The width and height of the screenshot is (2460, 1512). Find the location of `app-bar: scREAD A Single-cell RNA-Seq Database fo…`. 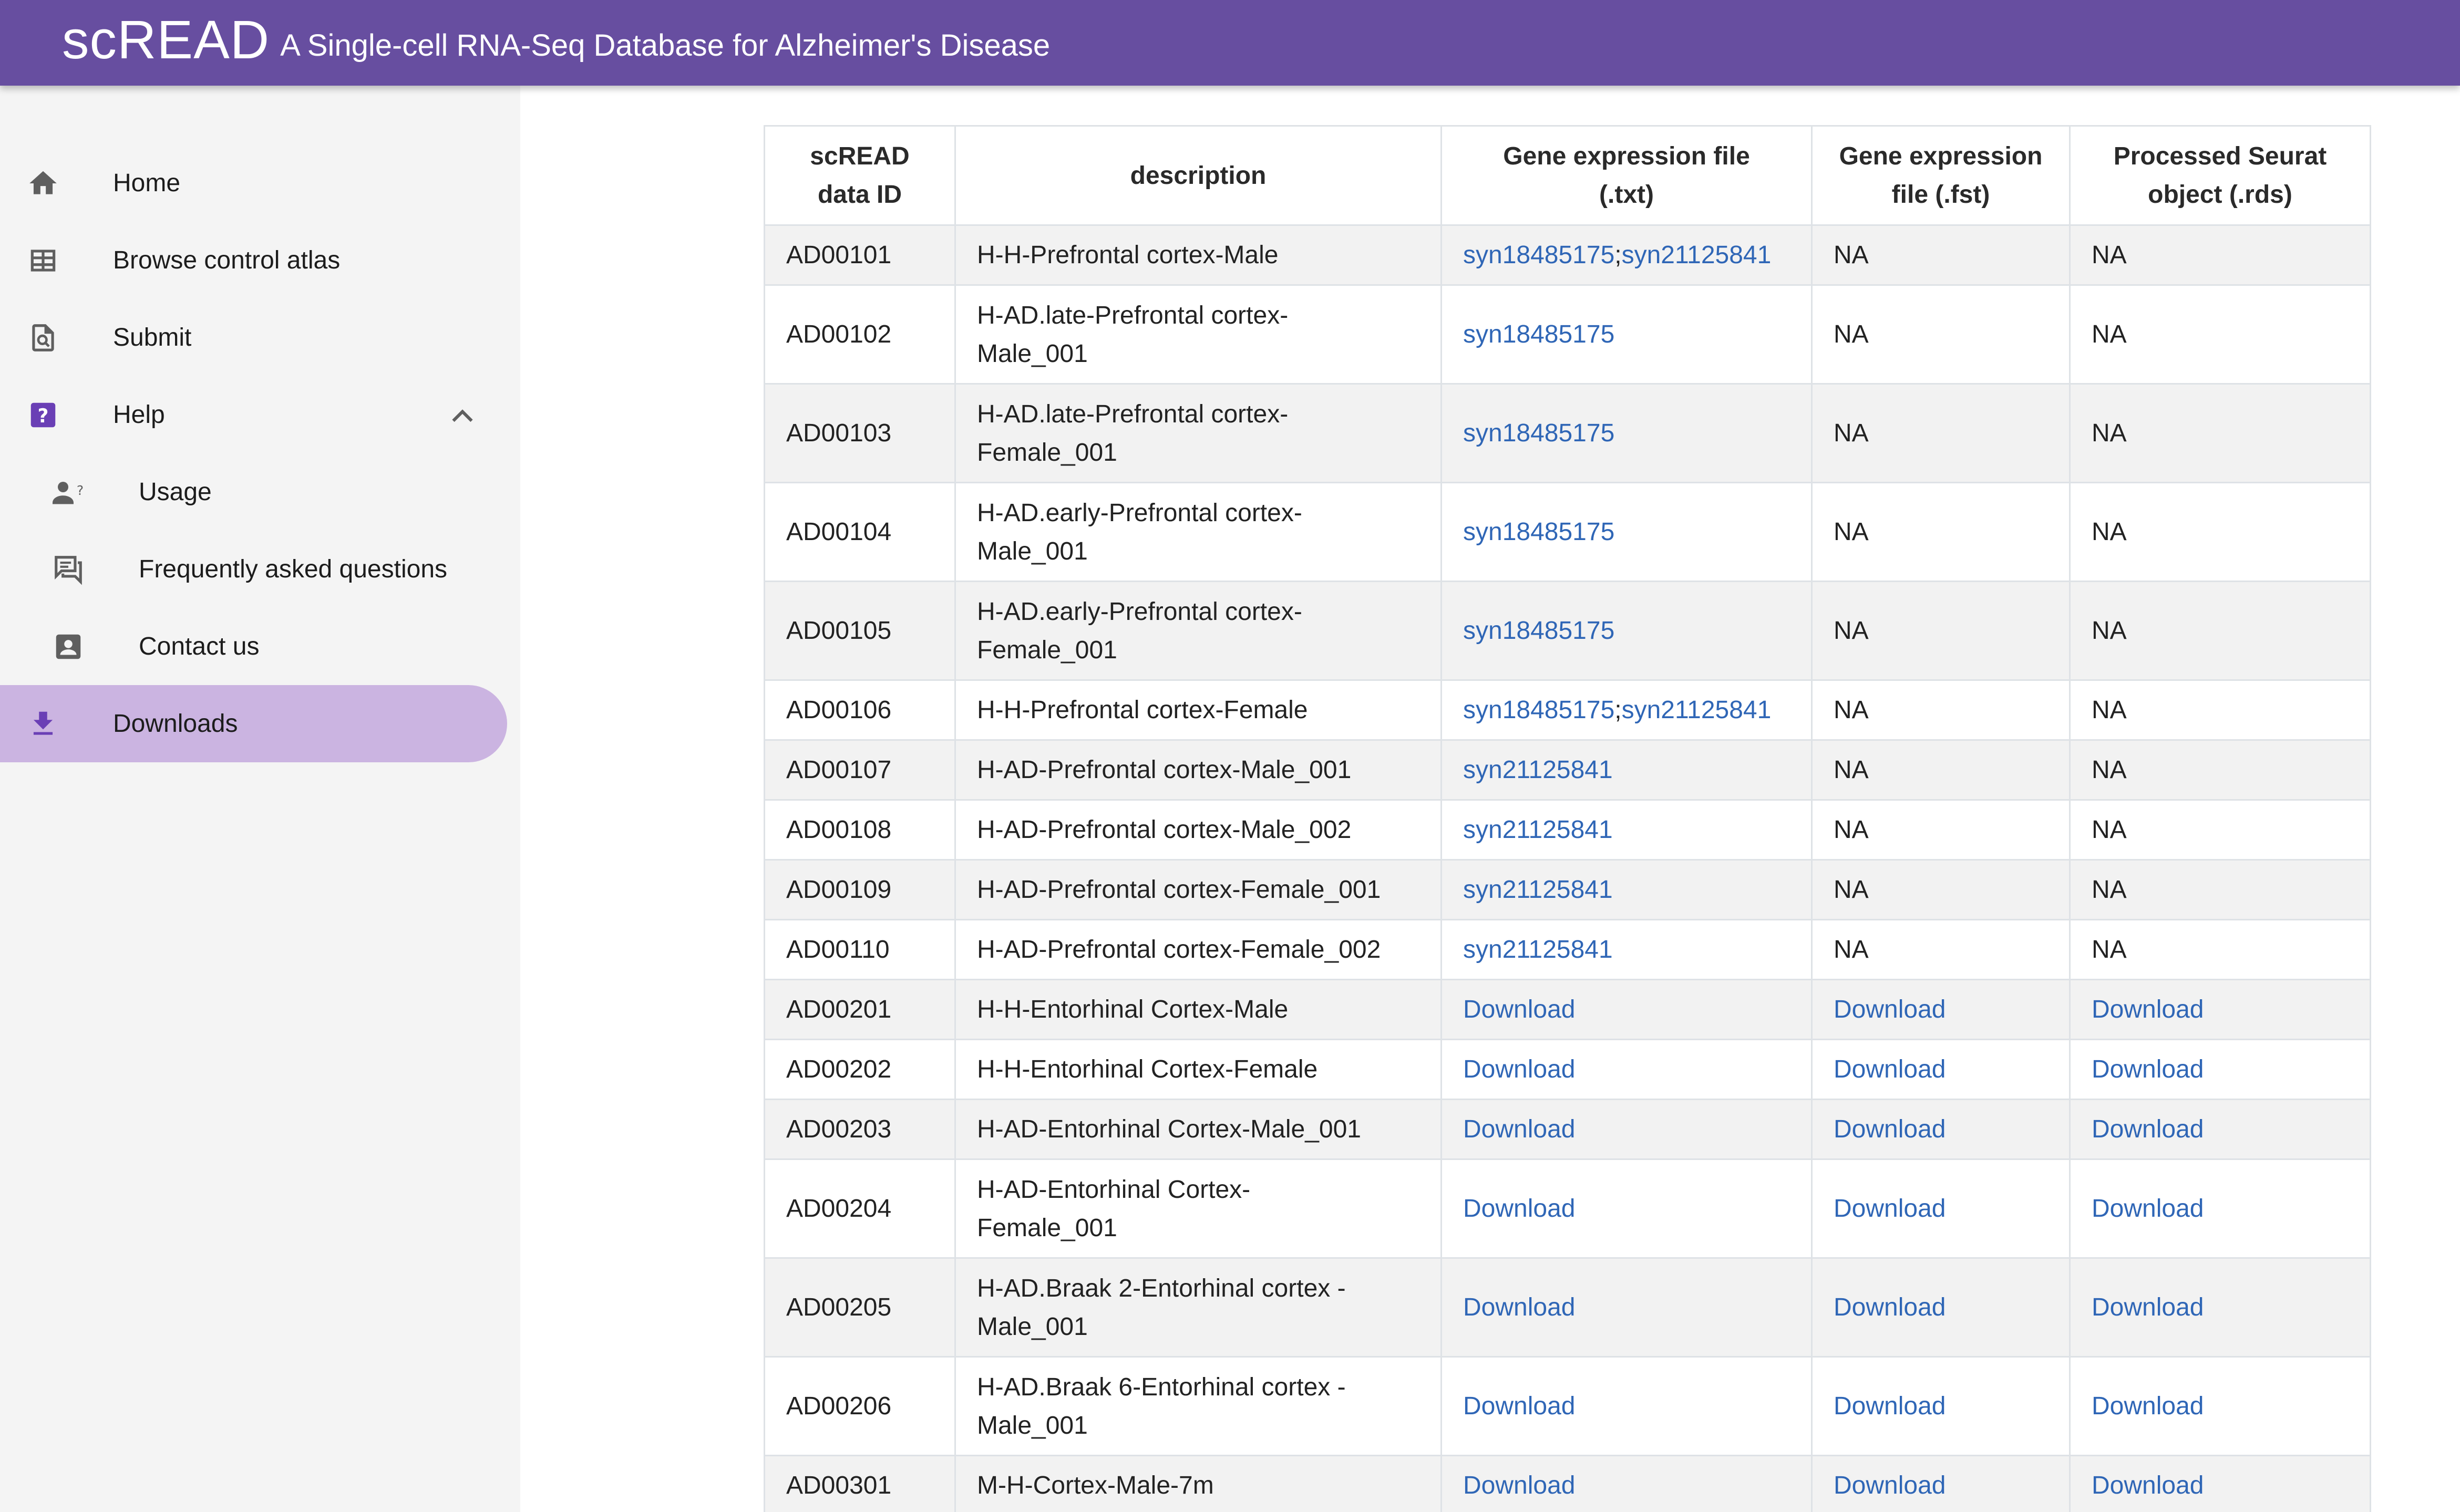

app-bar: scREAD A Single-cell RNA-Seq Database fo… is located at coordinates (1230, 43).